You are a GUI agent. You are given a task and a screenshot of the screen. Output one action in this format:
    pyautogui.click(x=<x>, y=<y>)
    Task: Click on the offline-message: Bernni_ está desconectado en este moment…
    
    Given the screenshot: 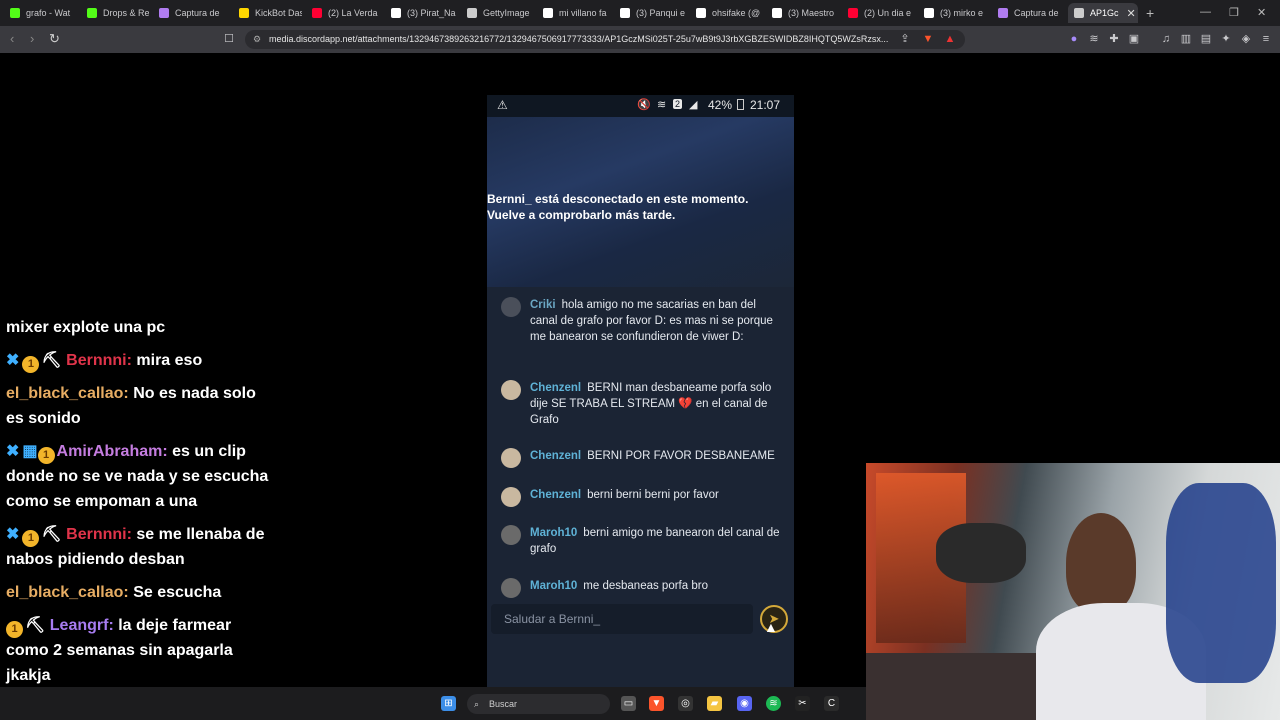 What is the action you would take?
    pyautogui.click(x=637, y=207)
    